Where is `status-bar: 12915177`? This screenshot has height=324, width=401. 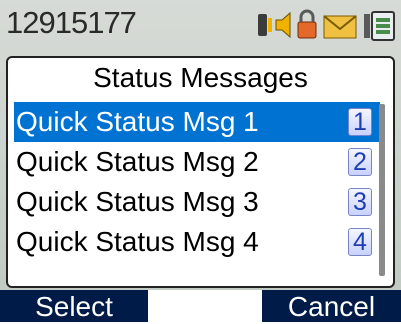 status-bar: 12915177 is located at coordinates (200, 23).